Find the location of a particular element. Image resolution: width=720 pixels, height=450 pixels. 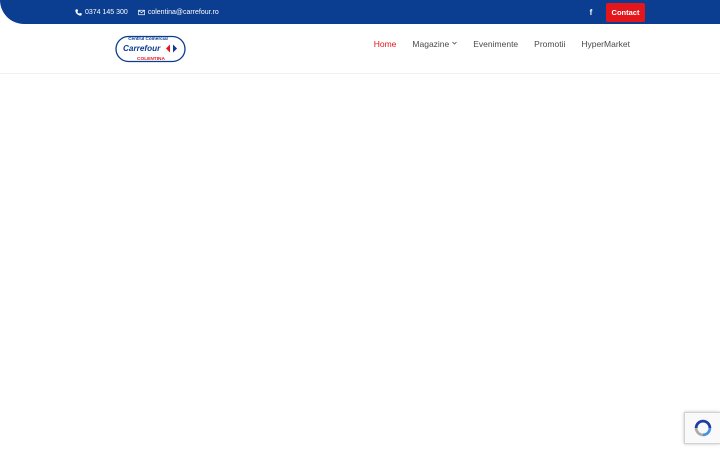

nav-magazine-label: Magazine is located at coordinates (431, 44).